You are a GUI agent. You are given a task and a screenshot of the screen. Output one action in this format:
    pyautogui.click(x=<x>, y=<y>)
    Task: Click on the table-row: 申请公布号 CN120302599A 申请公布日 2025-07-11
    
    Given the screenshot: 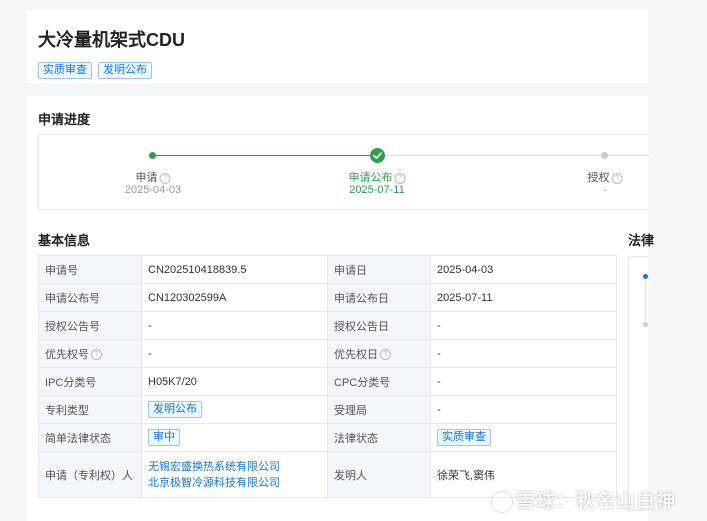 What is the action you would take?
    pyautogui.click(x=327, y=297)
    